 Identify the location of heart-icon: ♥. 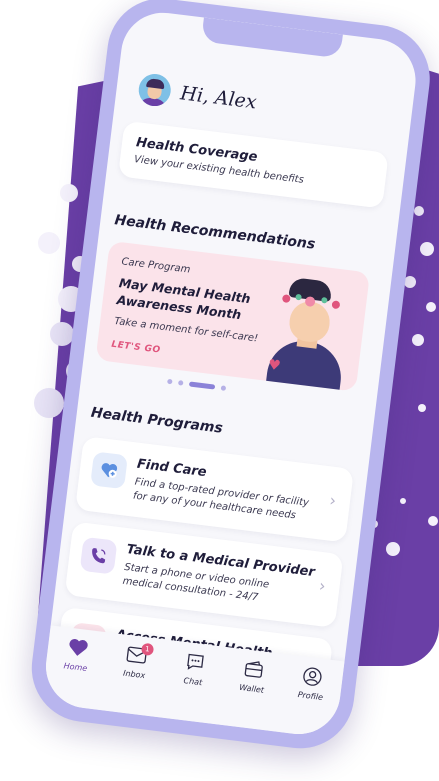
(274, 365).